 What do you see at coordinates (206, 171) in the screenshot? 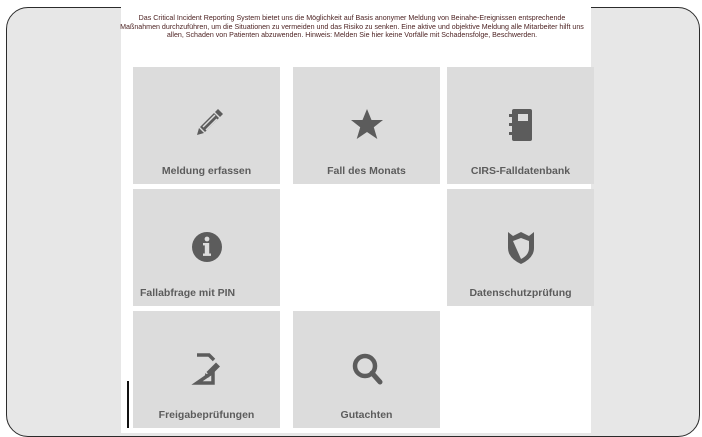
I see `tile-label: Meldung erfassen` at bounding box center [206, 171].